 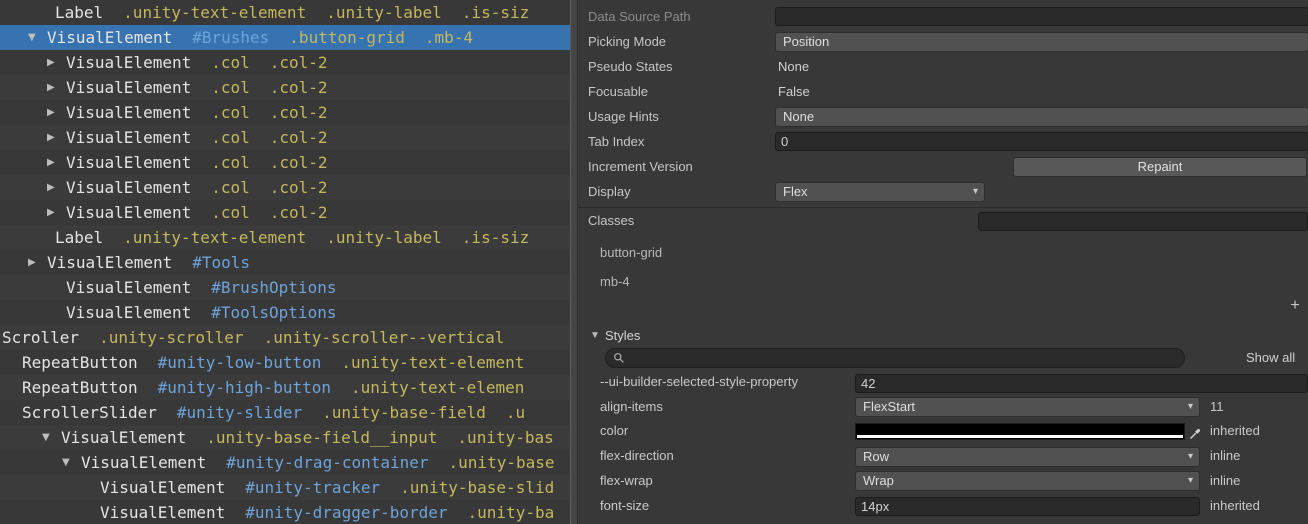 I want to click on tree-row-text: VisualElement #Tools, so click(x=148, y=262).